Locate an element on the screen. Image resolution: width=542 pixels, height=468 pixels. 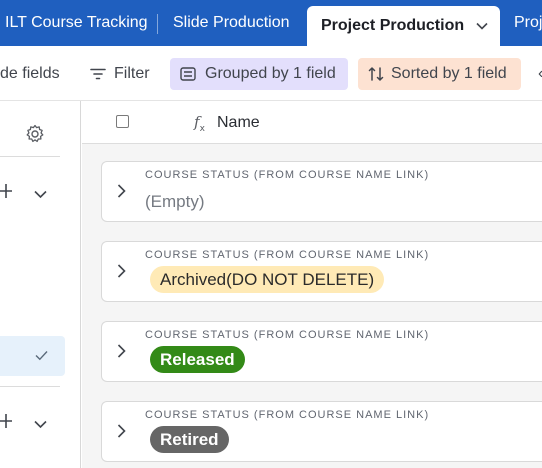
group-value: (Empty) is located at coordinates (175, 201).